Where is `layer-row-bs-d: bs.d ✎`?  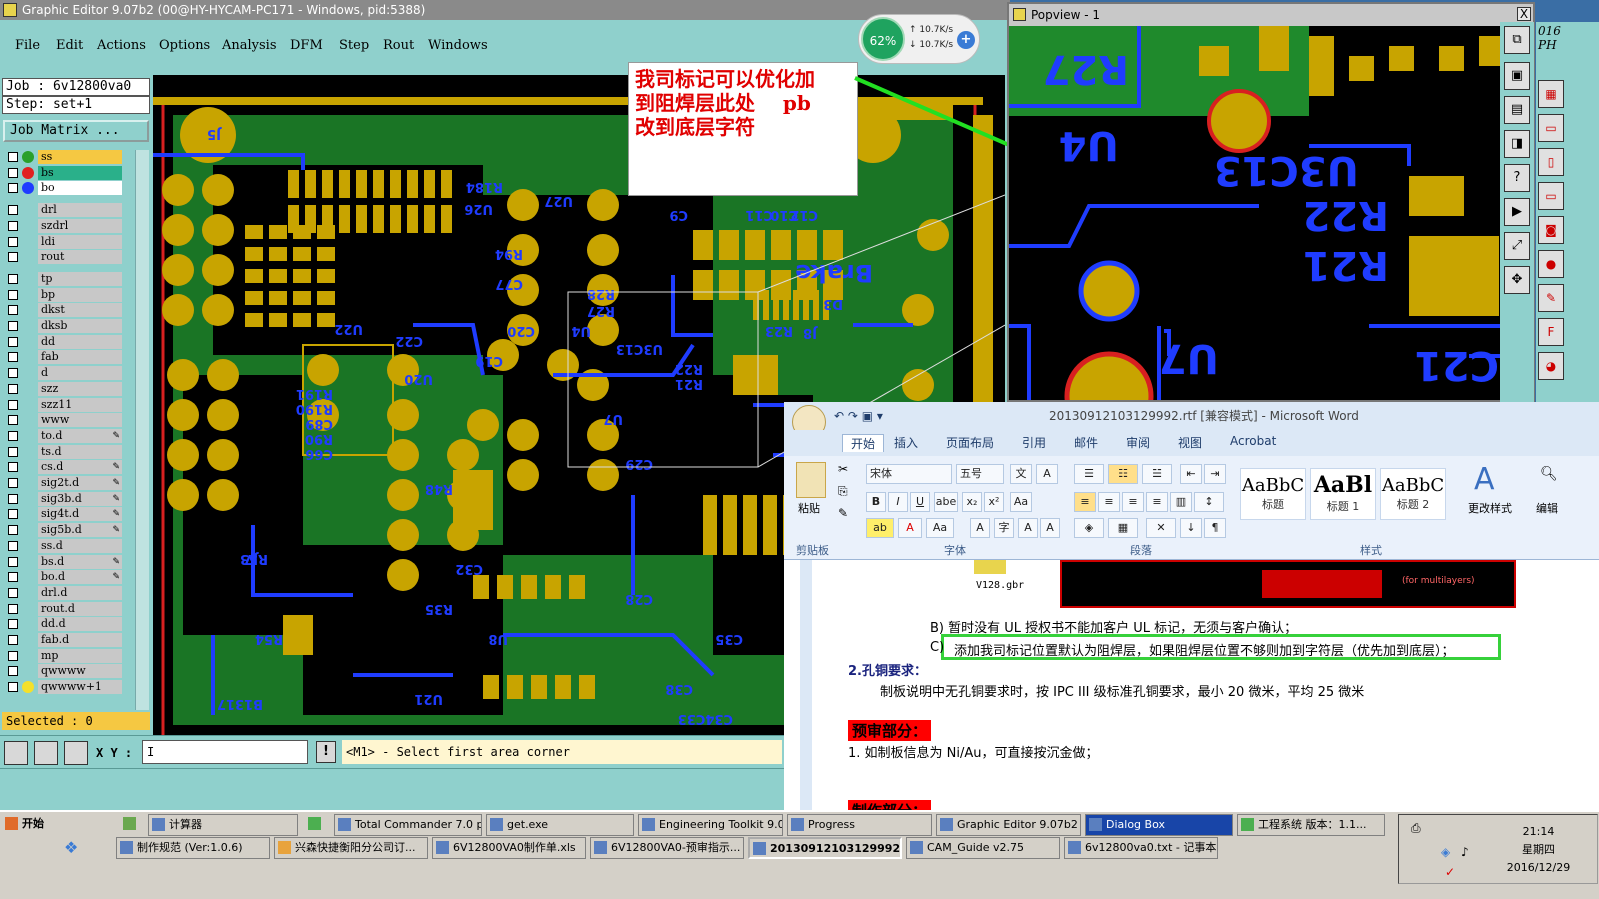 layer-row-bs-d: bs.d ✎ is located at coordinates (64, 561).